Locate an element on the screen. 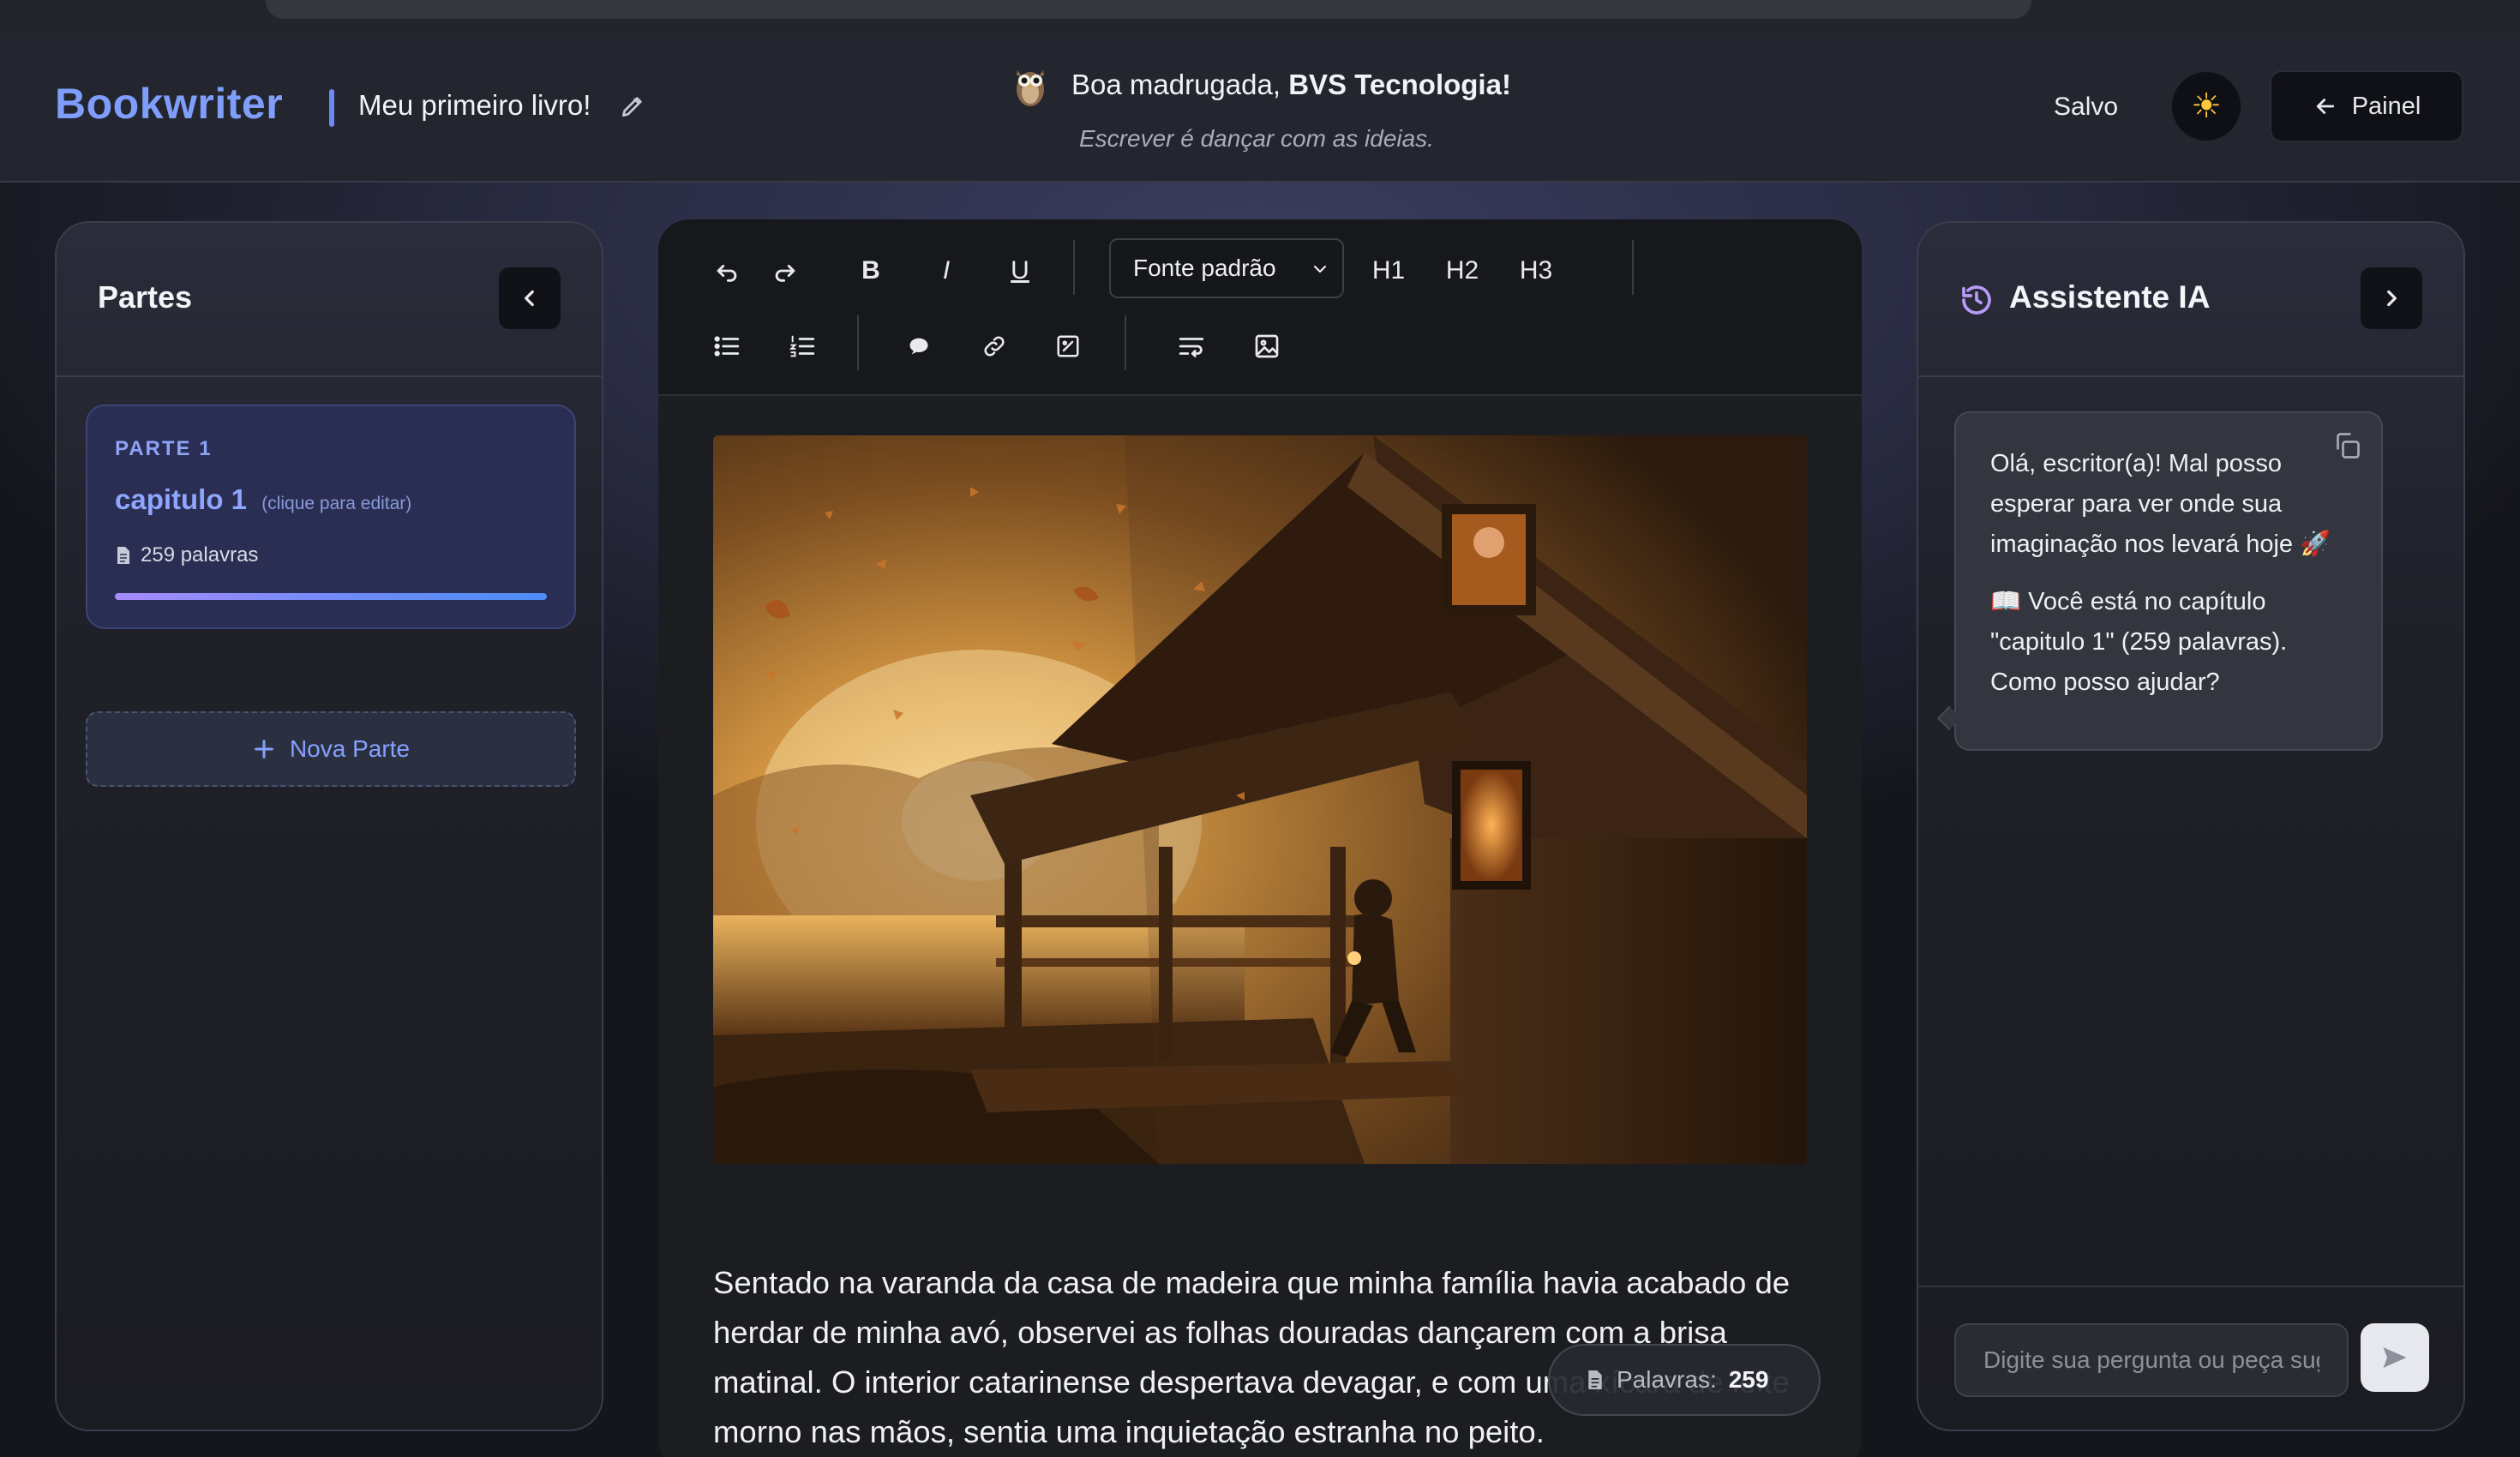 Image resolution: width=2520 pixels, height=1457 pixels. theme-toggle-button: ☀ is located at coordinates (2206, 106).